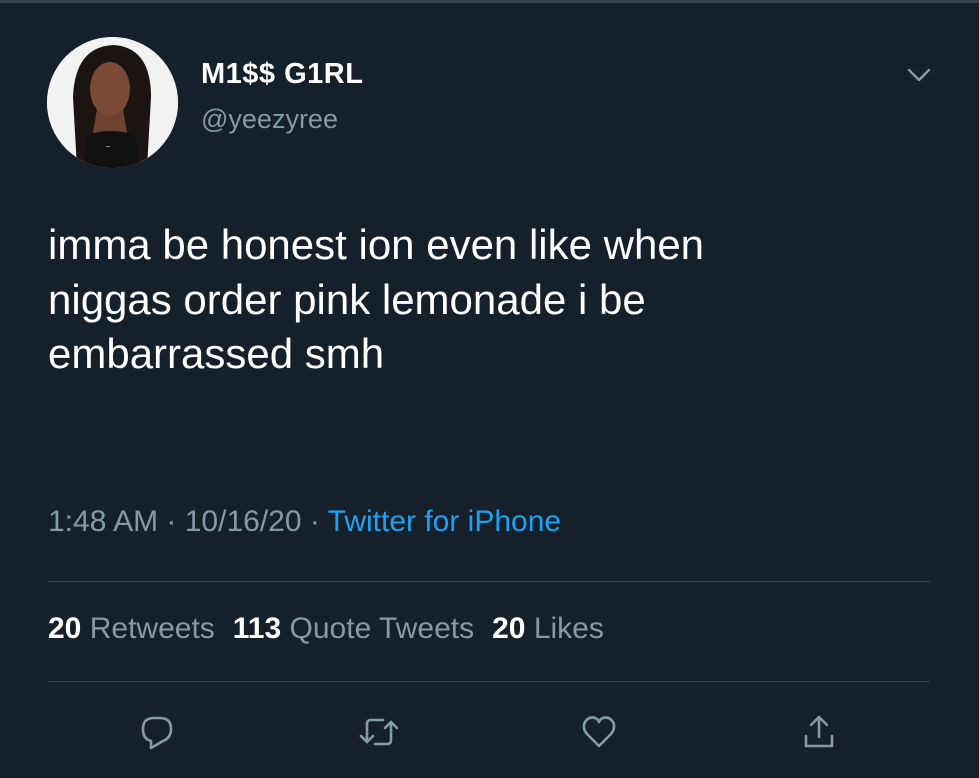 Image resolution: width=979 pixels, height=778 pixels. I want to click on likes-stat: 20 Likes, so click(548, 628).